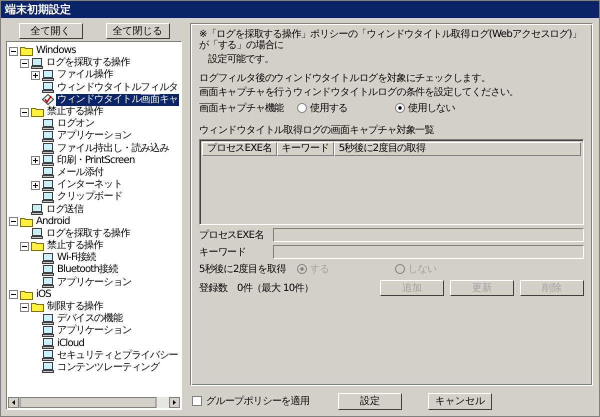 The width and height of the screenshot is (600, 417). Describe the element at coordinates (432, 108) in the screenshot. I see `radio-label: 使用しない` at that location.